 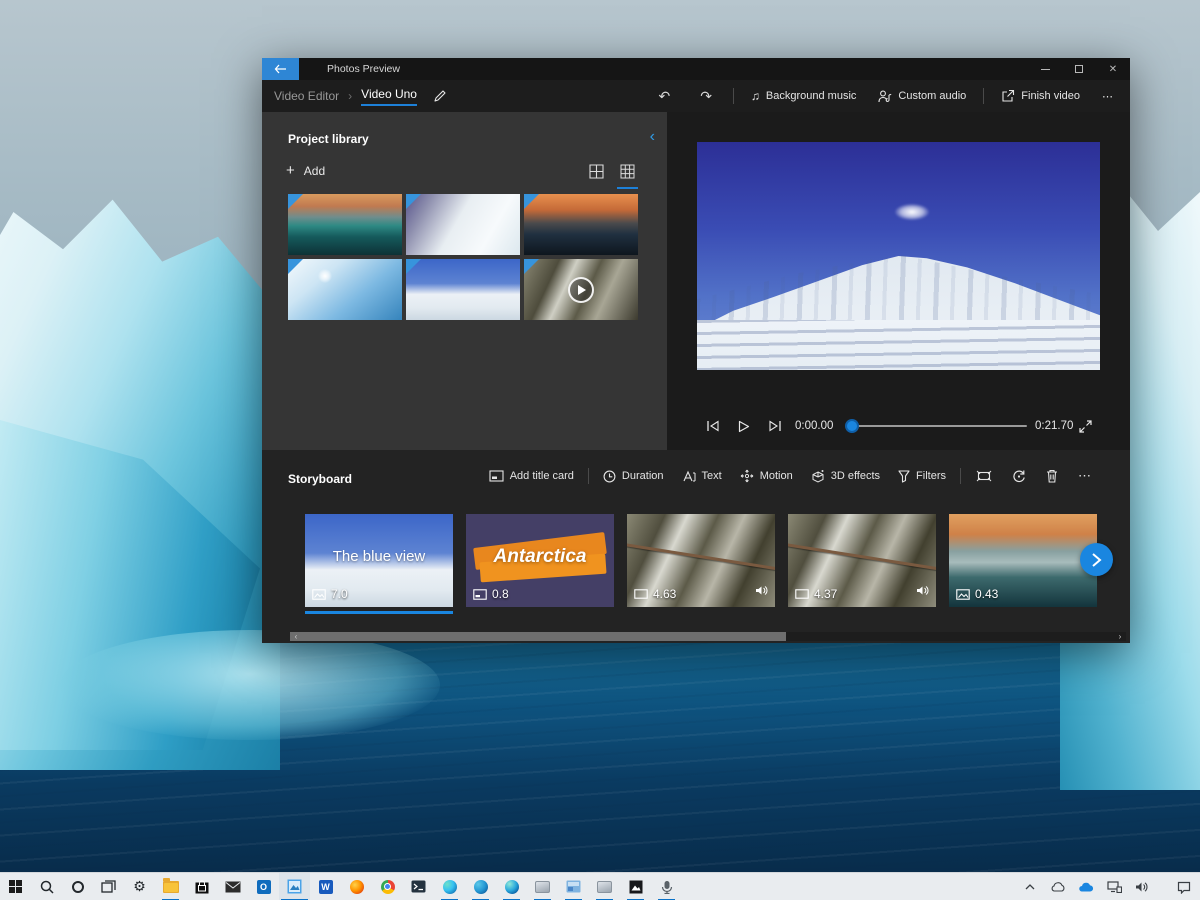 What do you see at coordinates (325, 886) in the screenshot?
I see `word-button: W` at bounding box center [325, 886].